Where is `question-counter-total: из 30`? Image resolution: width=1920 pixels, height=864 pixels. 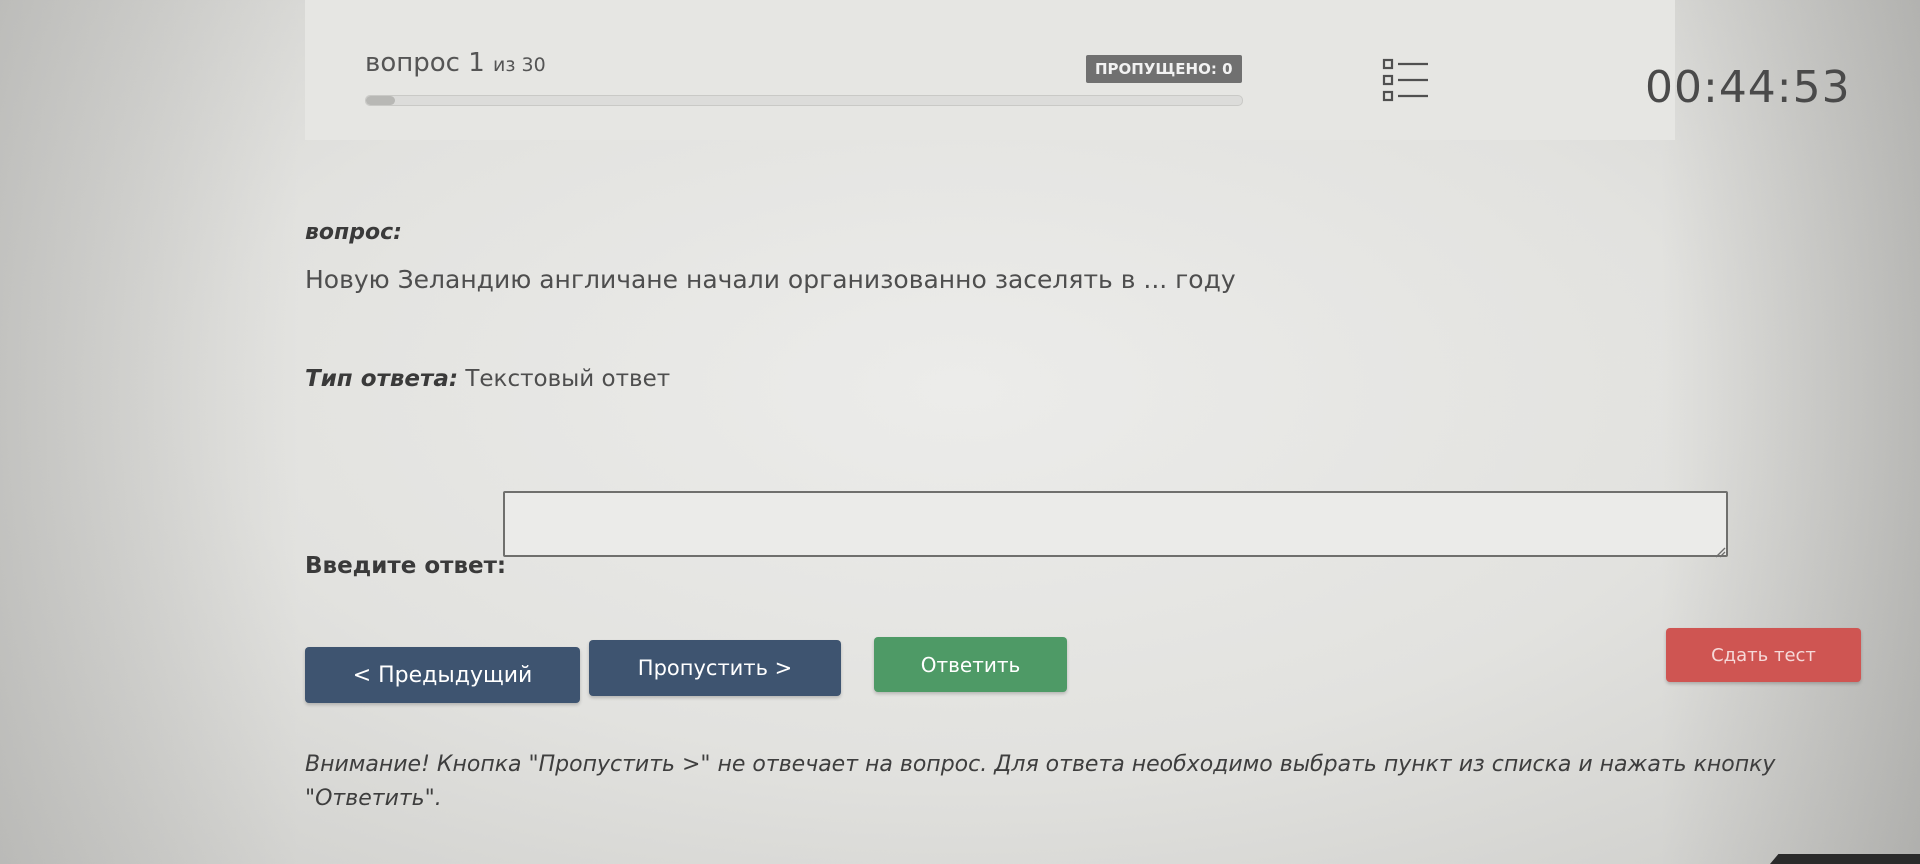
question-counter-total: из 30 is located at coordinates (519, 65).